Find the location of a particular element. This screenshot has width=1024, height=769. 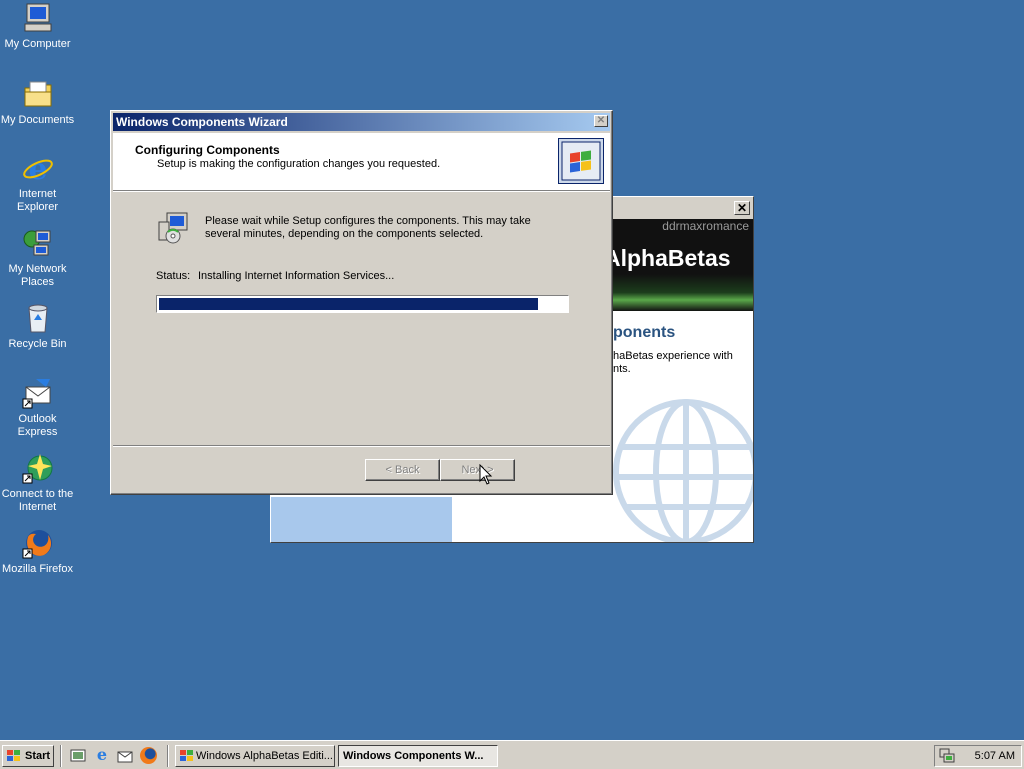

quick-launch-ie-icon: e is located at coordinates (102, 755).